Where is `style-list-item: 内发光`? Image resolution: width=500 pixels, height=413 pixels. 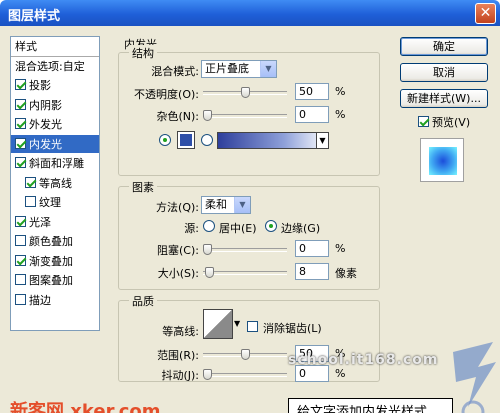
style-list-item: 内发光 is located at coordinates (55, 144).